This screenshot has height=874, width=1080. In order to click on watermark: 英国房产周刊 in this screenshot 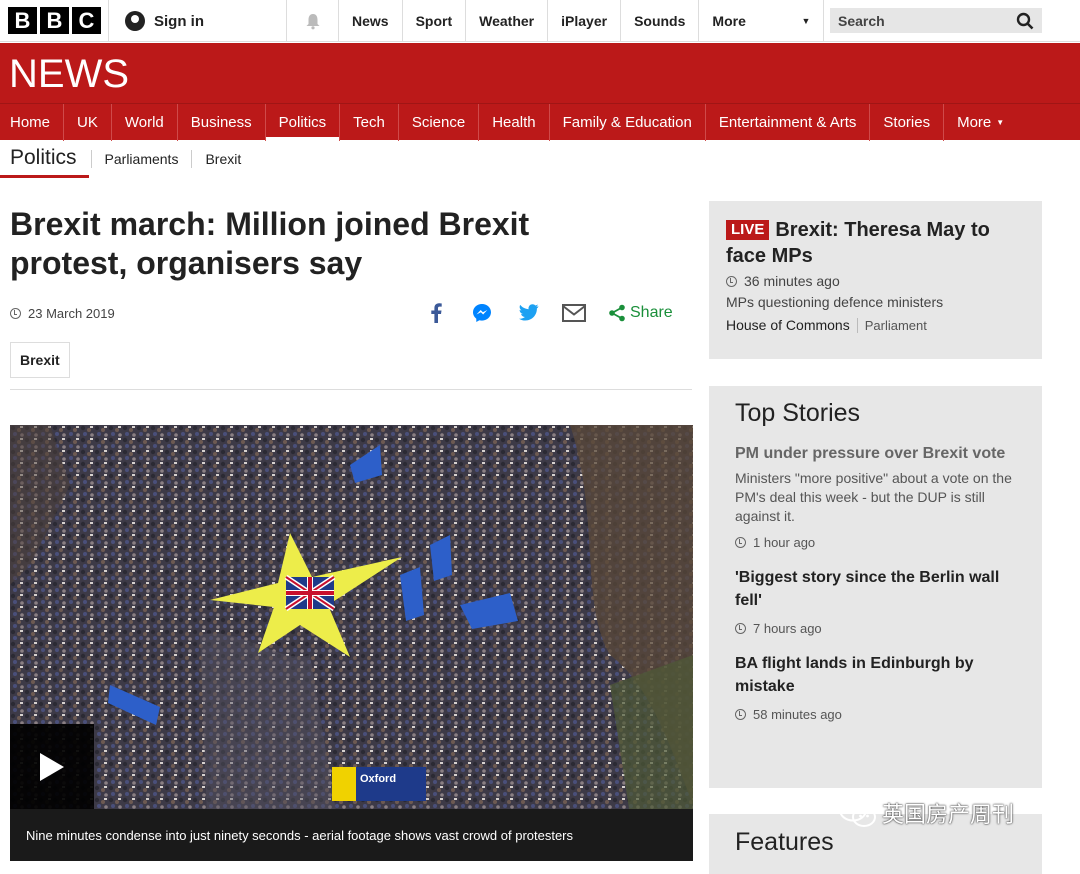, I will do `click(926, 813)`.